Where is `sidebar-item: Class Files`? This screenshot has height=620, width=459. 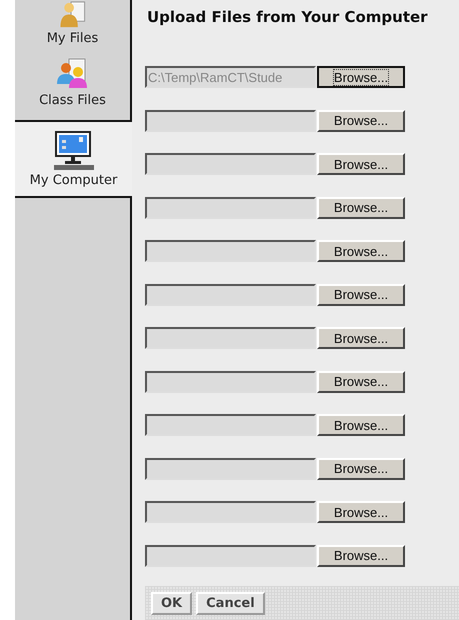
sidebar-item: Class Files is located at coordinates (72, 83).